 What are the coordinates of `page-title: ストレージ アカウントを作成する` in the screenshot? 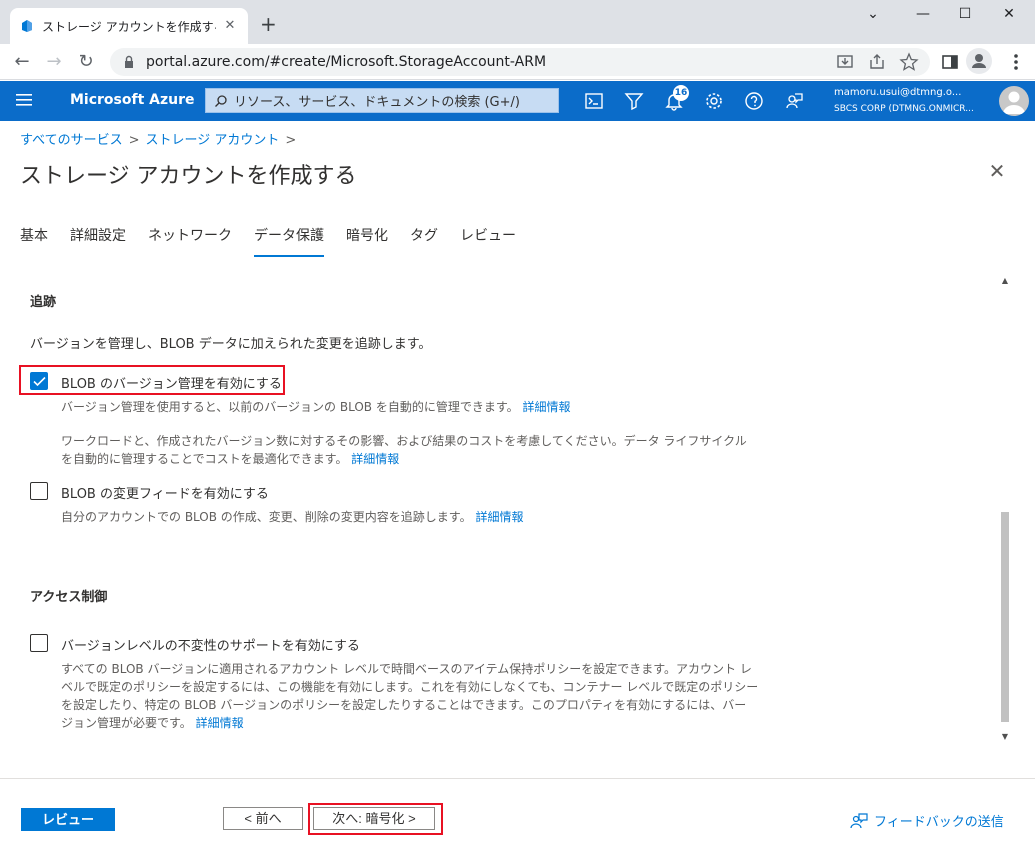 It's located at (188, 176).